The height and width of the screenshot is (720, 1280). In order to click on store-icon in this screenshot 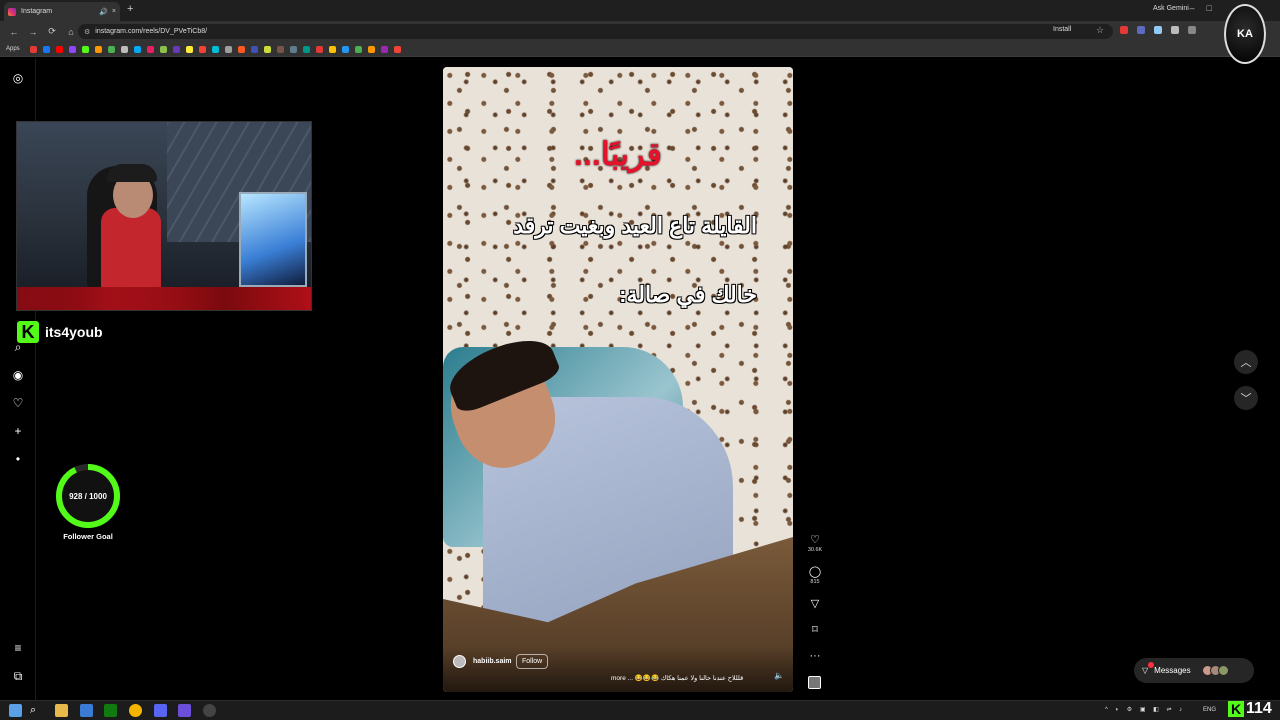, I will do `click(86, 710)`.